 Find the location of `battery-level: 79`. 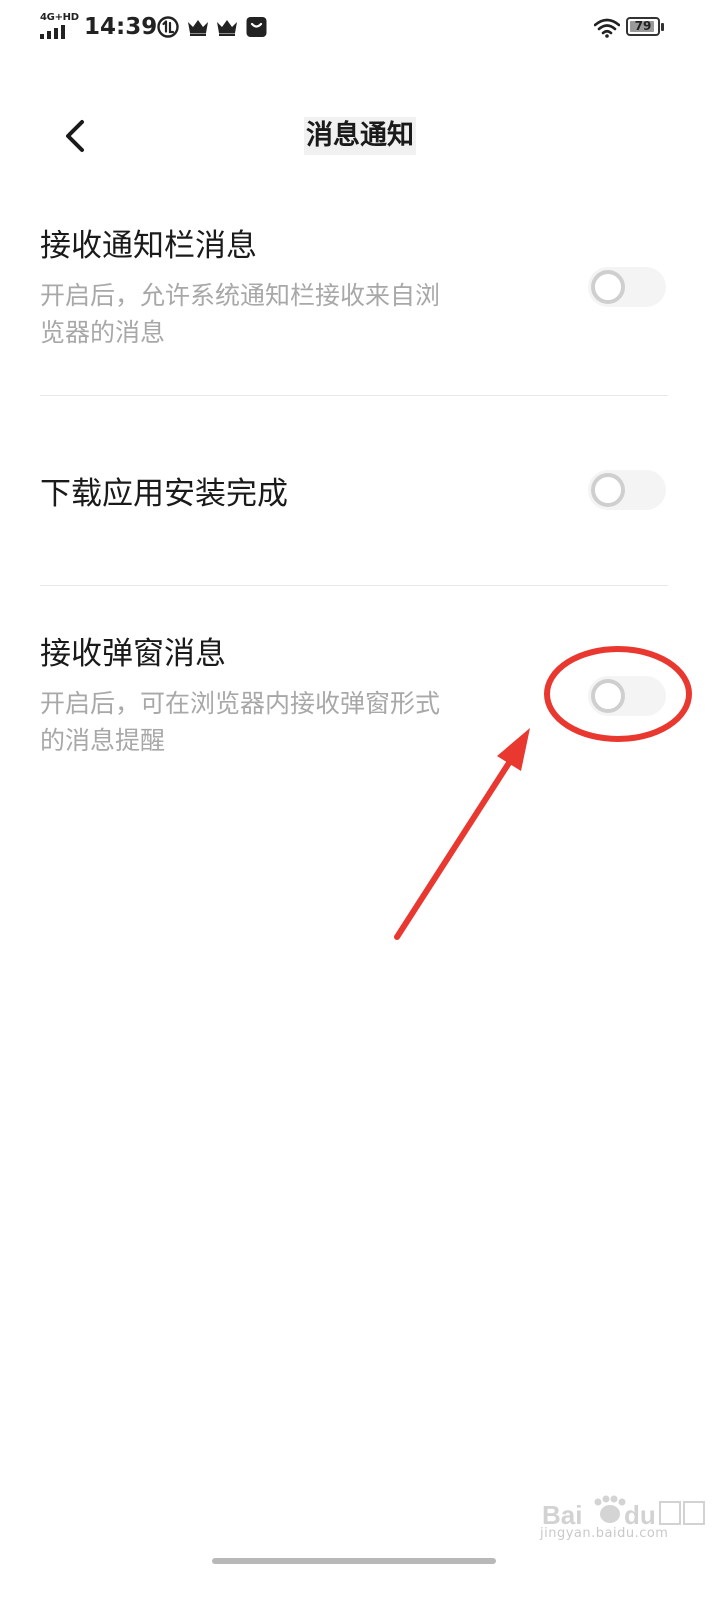

battery-level: 79 is located at coordinates (643, 26).